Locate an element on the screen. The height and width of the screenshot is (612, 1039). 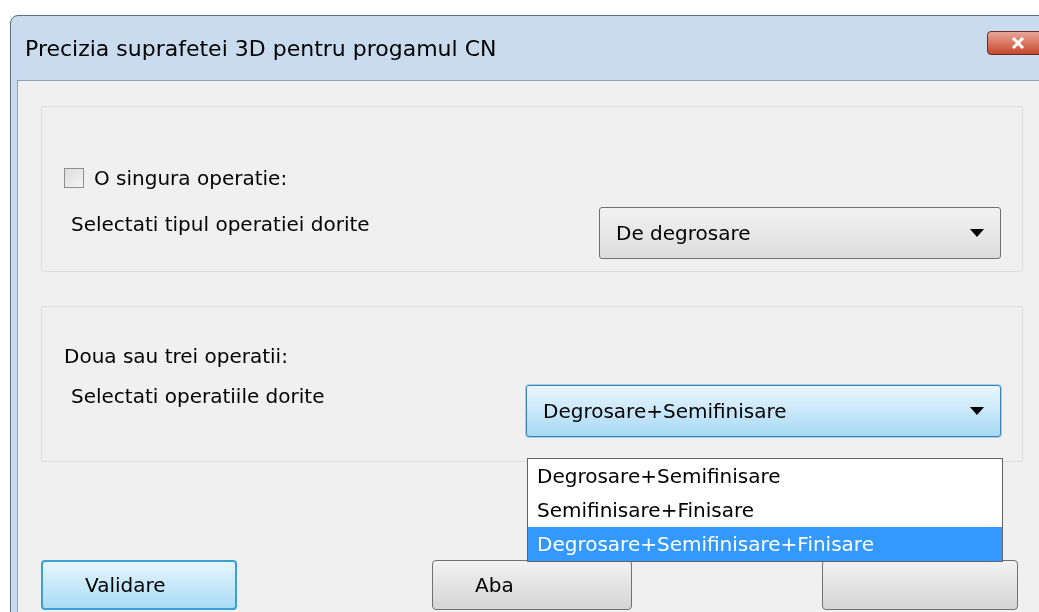
dialog-button is located at coordinates (920, 585).